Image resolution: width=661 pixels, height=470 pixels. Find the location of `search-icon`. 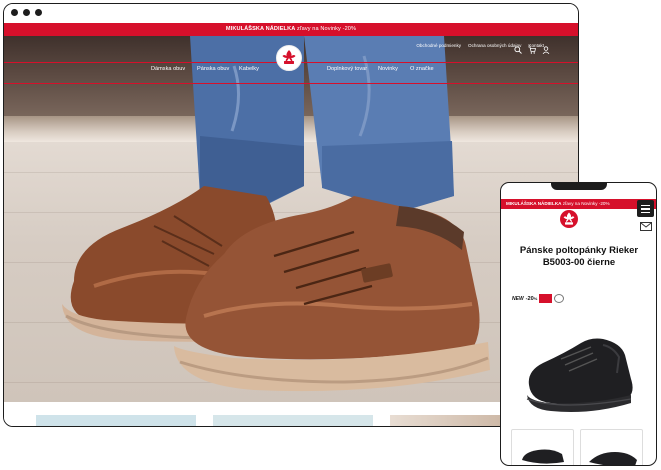

search-icon is located at coordinates (518, 47).